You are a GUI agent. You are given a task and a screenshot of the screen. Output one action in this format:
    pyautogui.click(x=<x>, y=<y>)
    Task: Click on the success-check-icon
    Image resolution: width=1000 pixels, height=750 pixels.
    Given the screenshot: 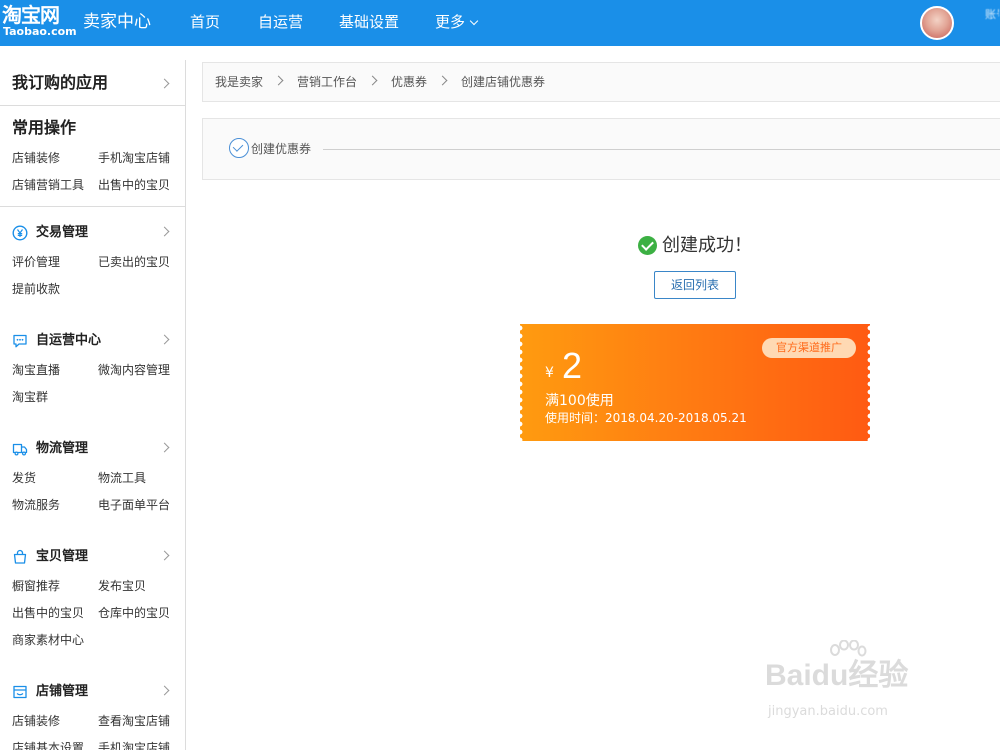 What is the action you would take?
    pyautogui.click(x=647, y=245)
    